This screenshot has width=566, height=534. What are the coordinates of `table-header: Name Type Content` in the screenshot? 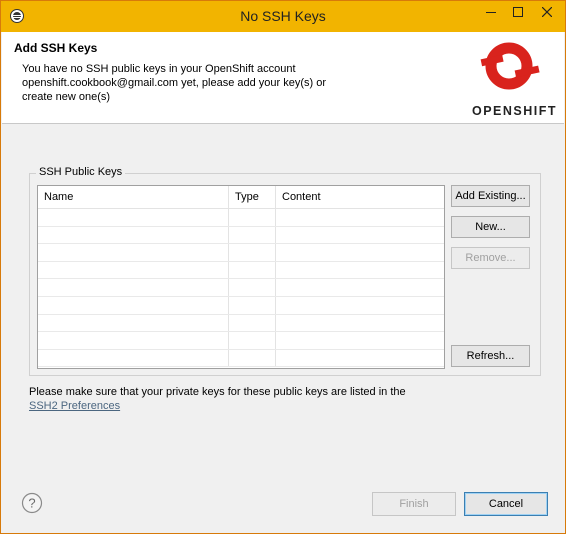 It's located at (241, 197).